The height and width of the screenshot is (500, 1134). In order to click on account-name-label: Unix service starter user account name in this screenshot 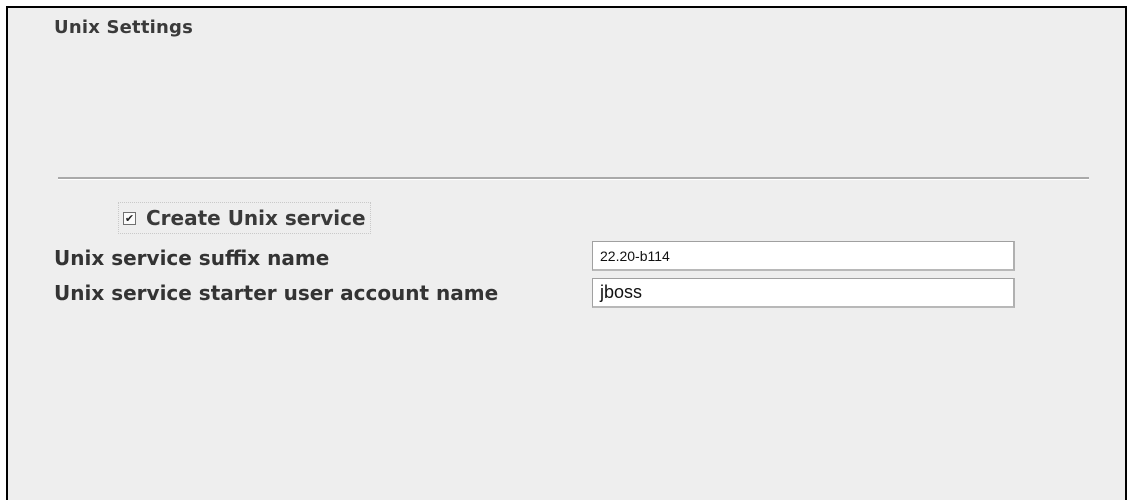, I will do `click(276, 293)`.